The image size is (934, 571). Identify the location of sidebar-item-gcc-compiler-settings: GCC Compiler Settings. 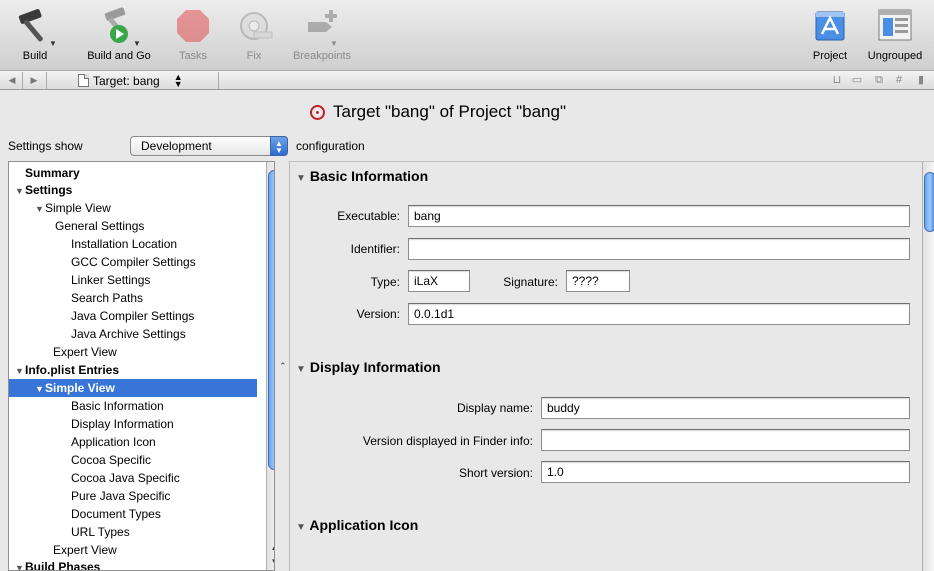
(134, 262).